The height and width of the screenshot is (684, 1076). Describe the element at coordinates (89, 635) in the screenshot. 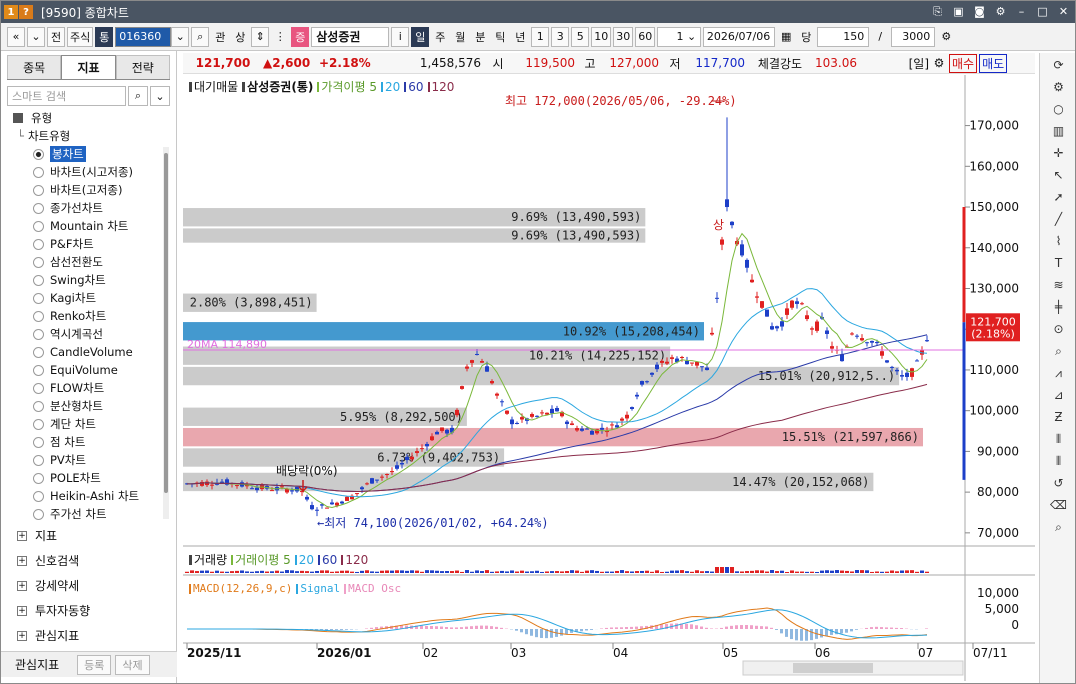

I see `group-favorite: + 관심지표` at that location.